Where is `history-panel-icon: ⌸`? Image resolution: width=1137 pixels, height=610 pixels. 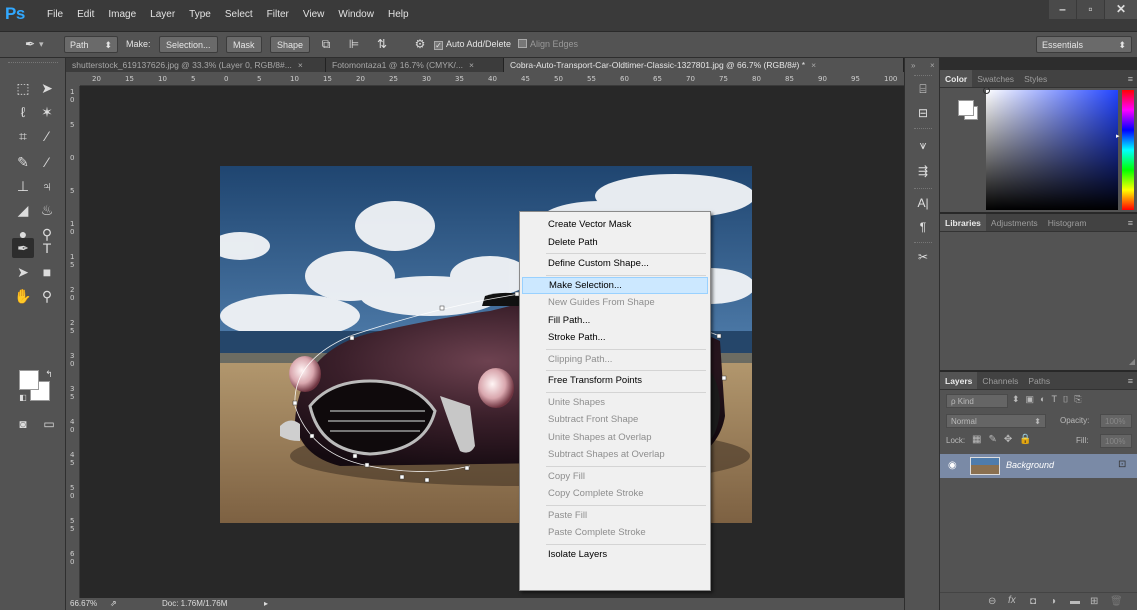
history-panel-icon: ⌸ is located at coordinates (923, 89).